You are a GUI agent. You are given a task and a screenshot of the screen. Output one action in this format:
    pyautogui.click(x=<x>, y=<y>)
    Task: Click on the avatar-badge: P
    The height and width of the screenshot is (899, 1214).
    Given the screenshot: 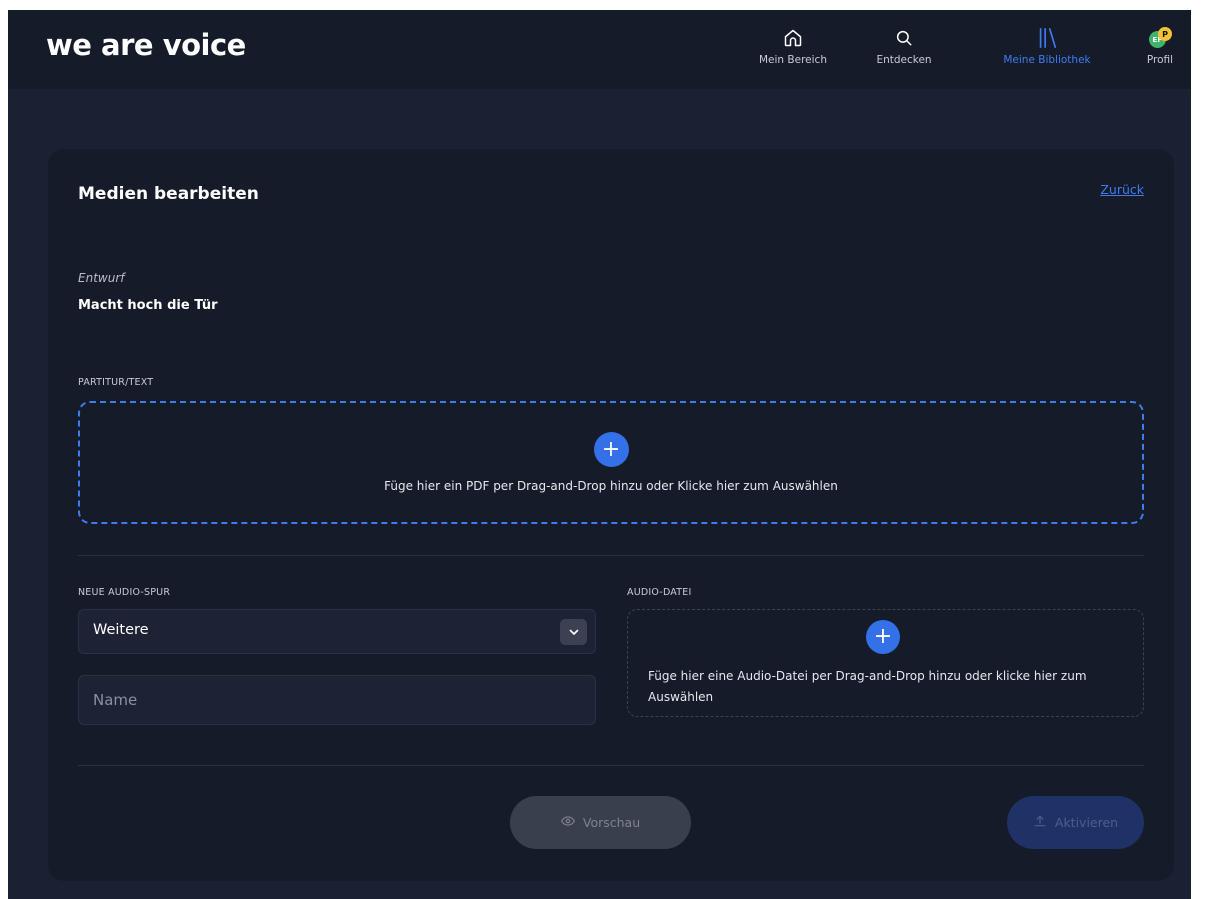 What is the action you would take?
    pyautogui.click(x=1165, y=34)
    